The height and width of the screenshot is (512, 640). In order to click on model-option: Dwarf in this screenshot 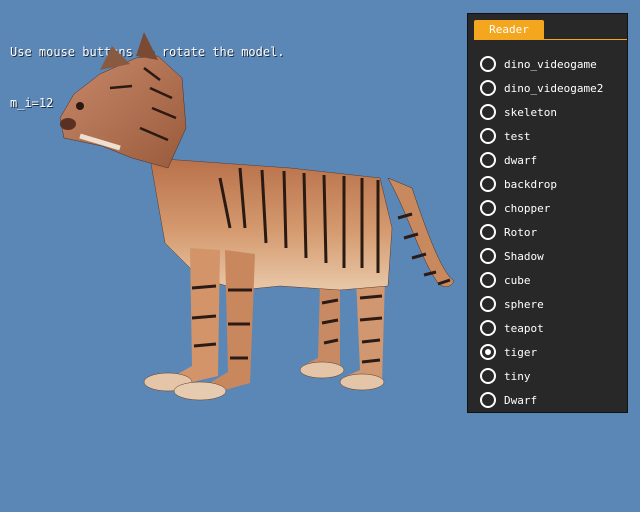, I will do `click(541, 400)`.